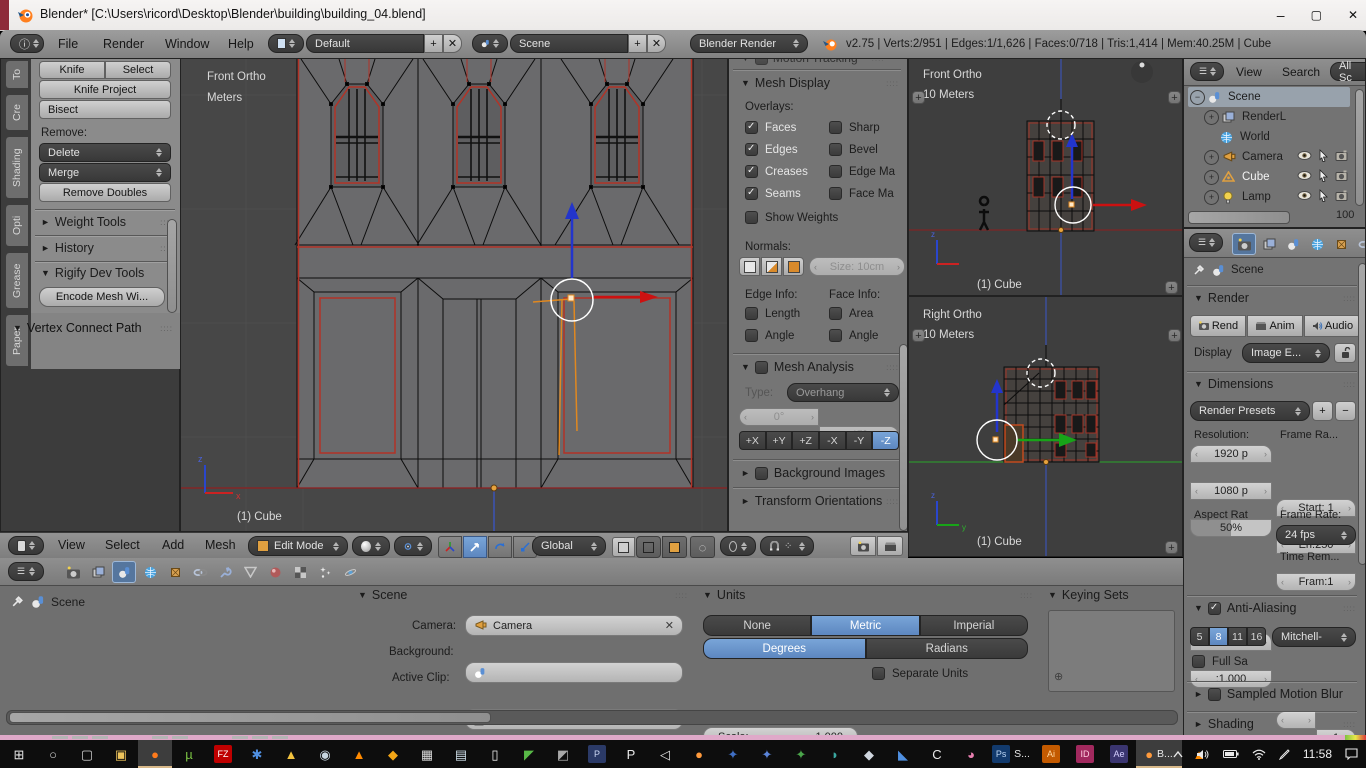 The height and width of the screenshot is (768, 1366). I want to click on taskbar-firefox: ●, so click(155, 754).